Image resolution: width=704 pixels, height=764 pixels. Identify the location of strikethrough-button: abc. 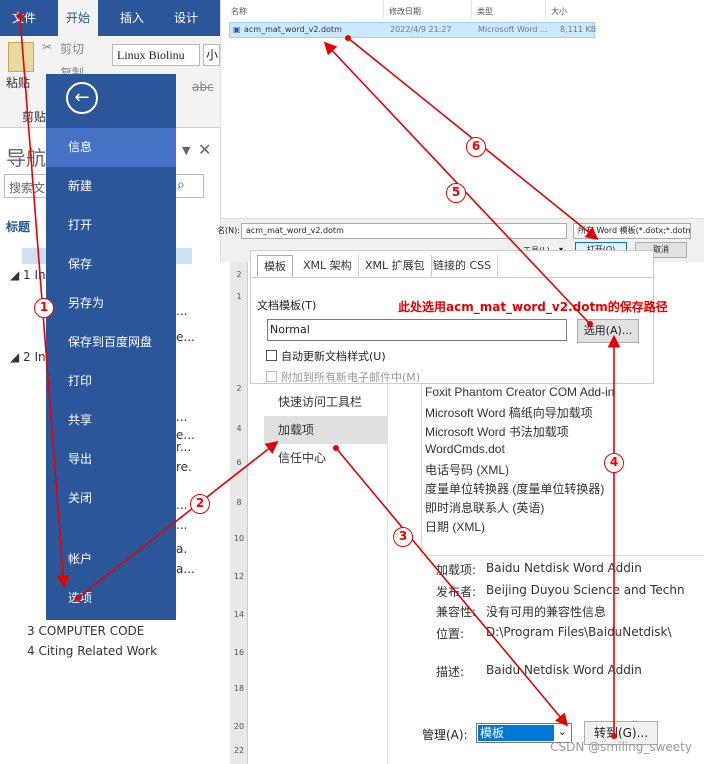
(203, 87).